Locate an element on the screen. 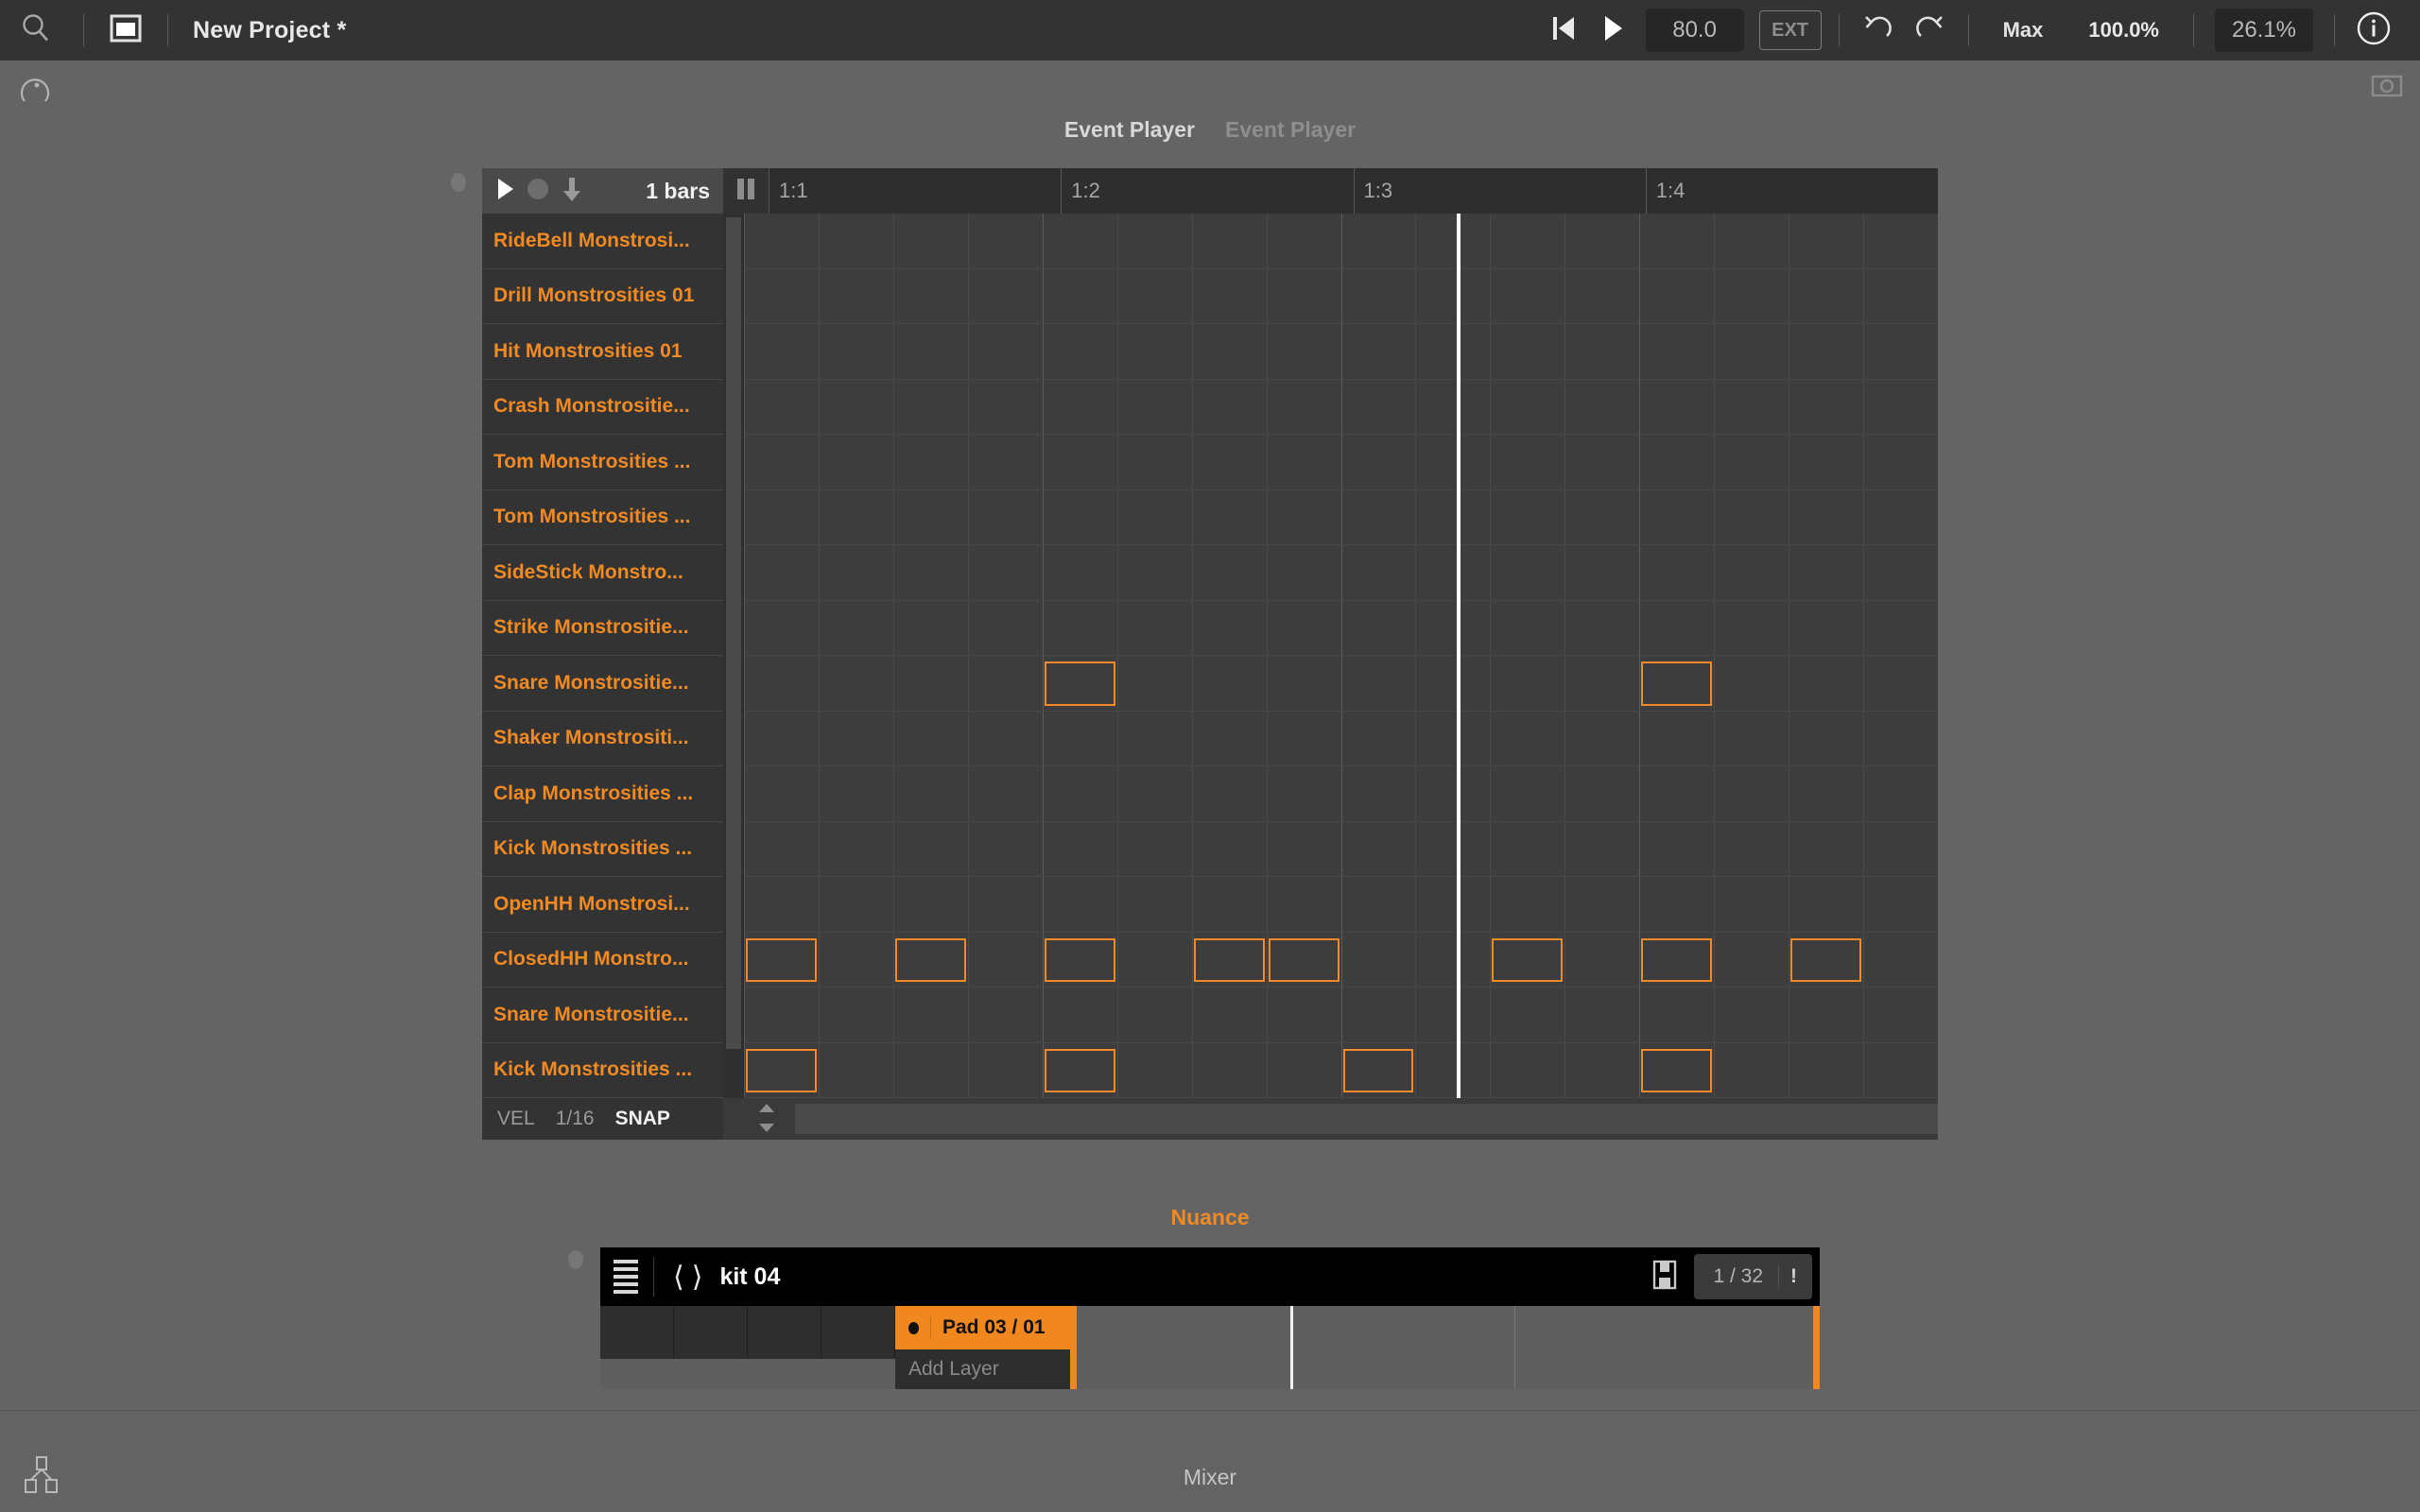 Image resolution: width=2420 pixels, height=1512 pixels. selected-pad-header: Pad 03 / 01 is located at coordinates (983, 1327).